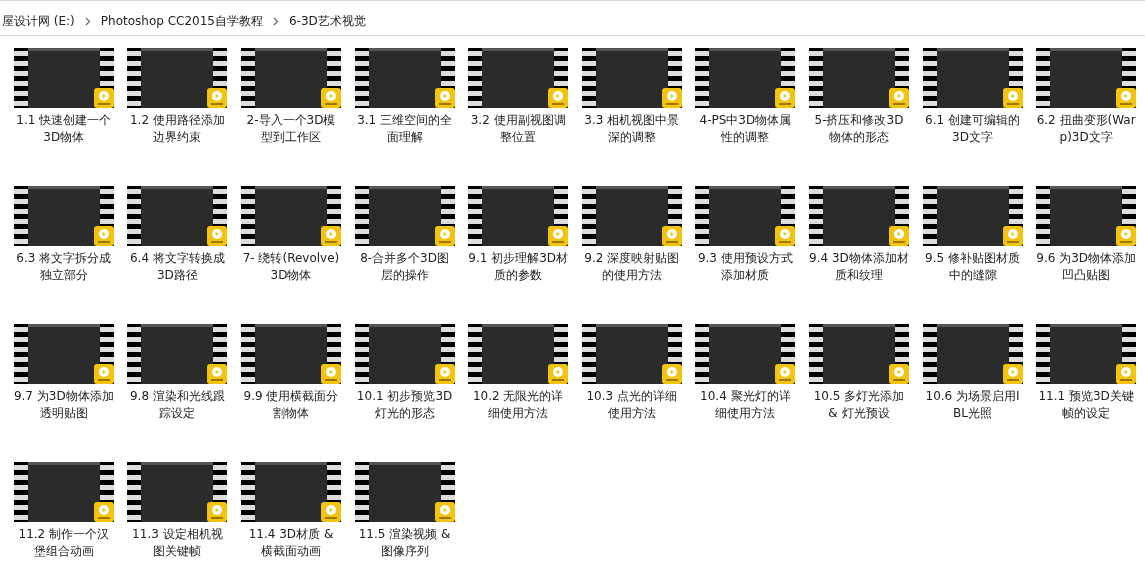 Image resolution: width=1145 pixels, height=584 pixels. I want to click on file-name: 1.2 使用路径添加边界约束, so click(177, 129).